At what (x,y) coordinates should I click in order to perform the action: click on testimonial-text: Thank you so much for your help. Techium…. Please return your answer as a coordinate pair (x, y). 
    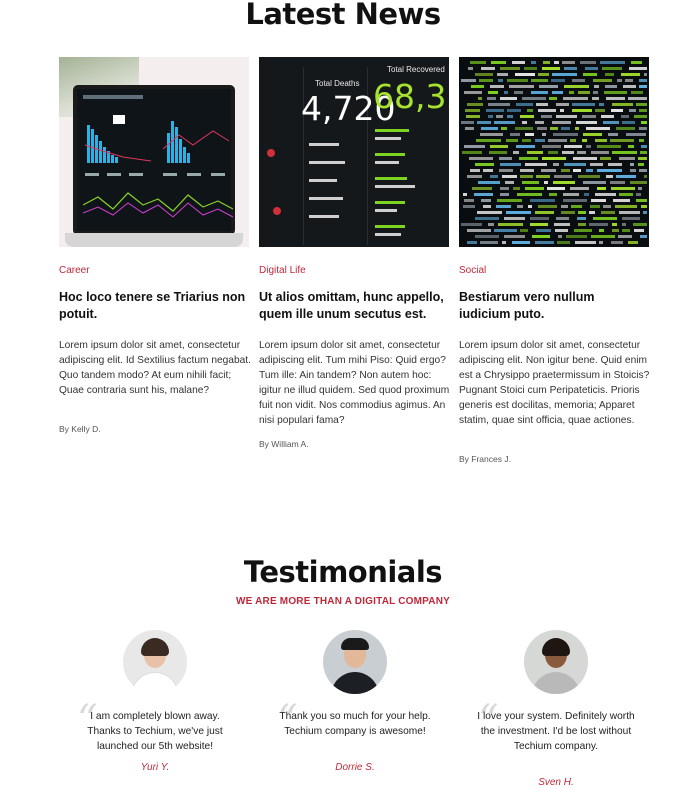
    Looking at the image, I should click on (355, 724).